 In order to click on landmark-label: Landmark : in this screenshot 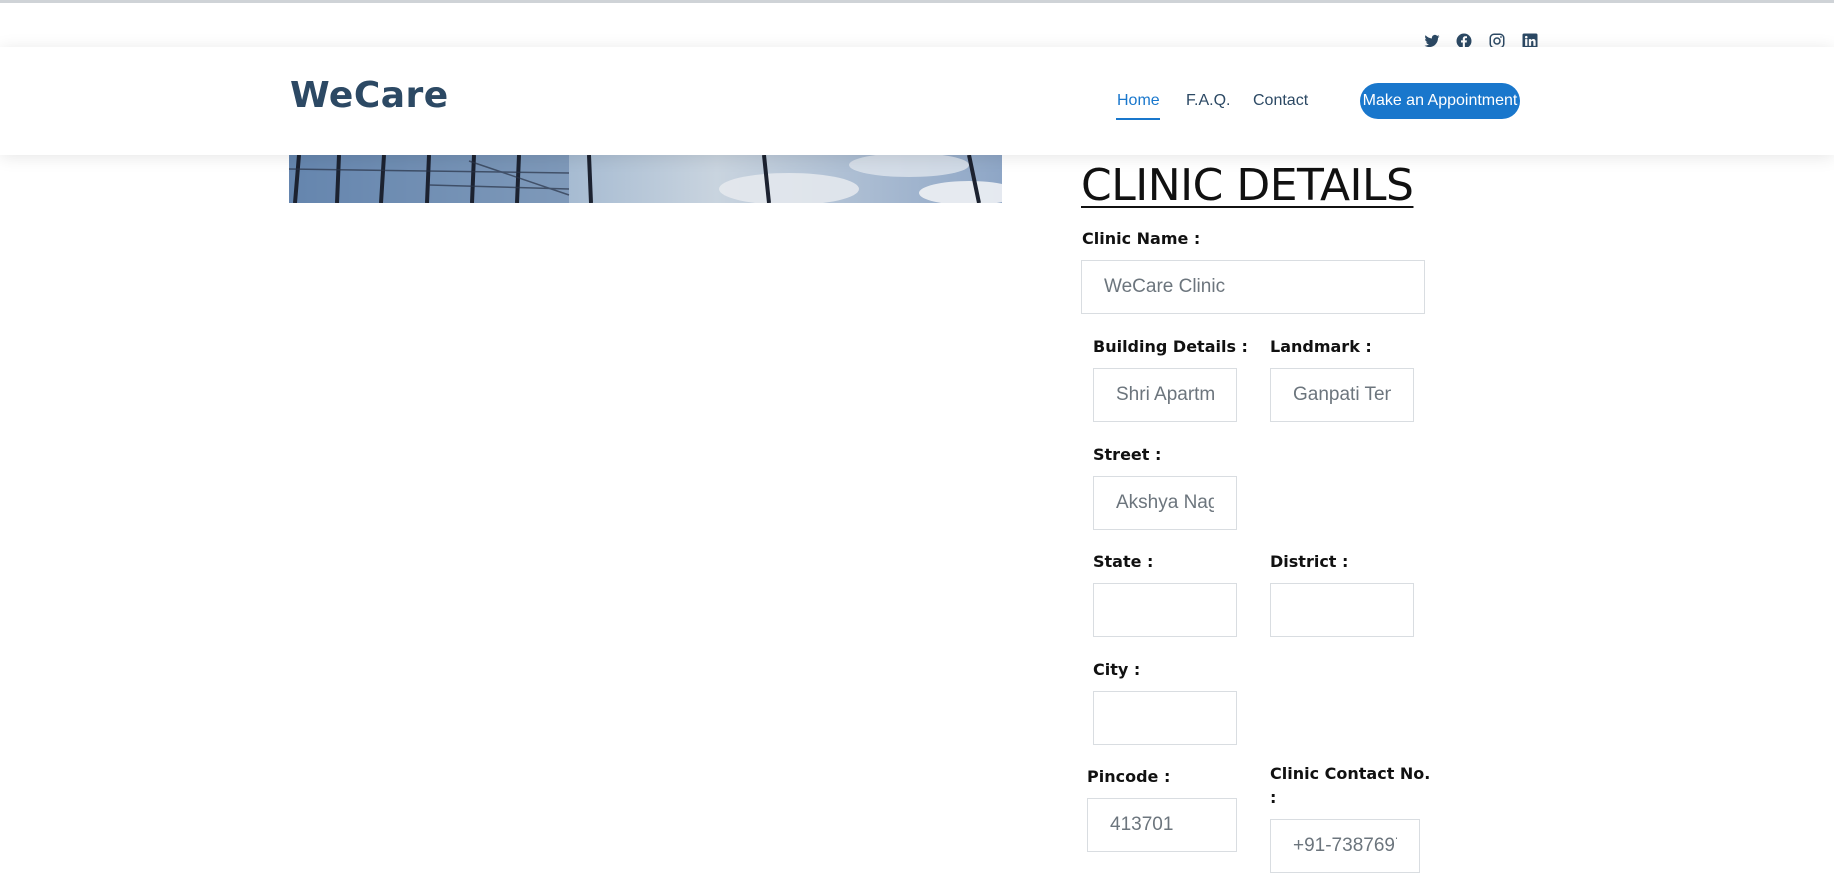, I will do `click(1321, 346)`.